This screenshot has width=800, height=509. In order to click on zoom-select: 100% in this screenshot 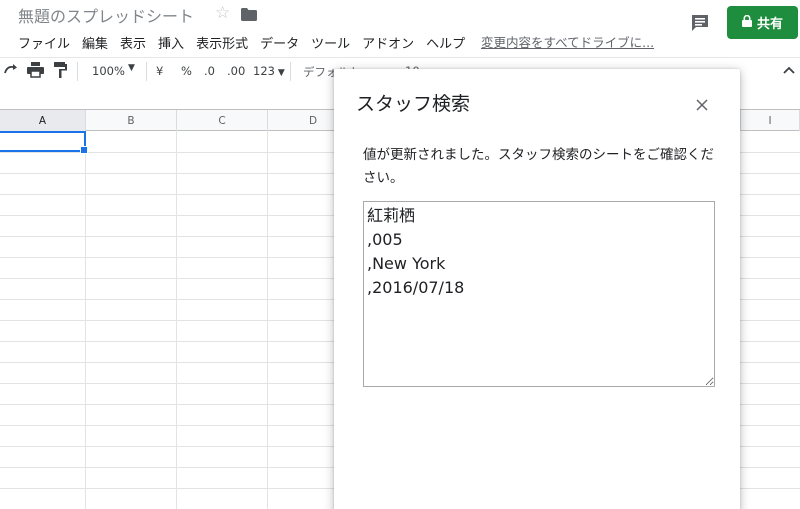, I will do `click(108, 71)`.